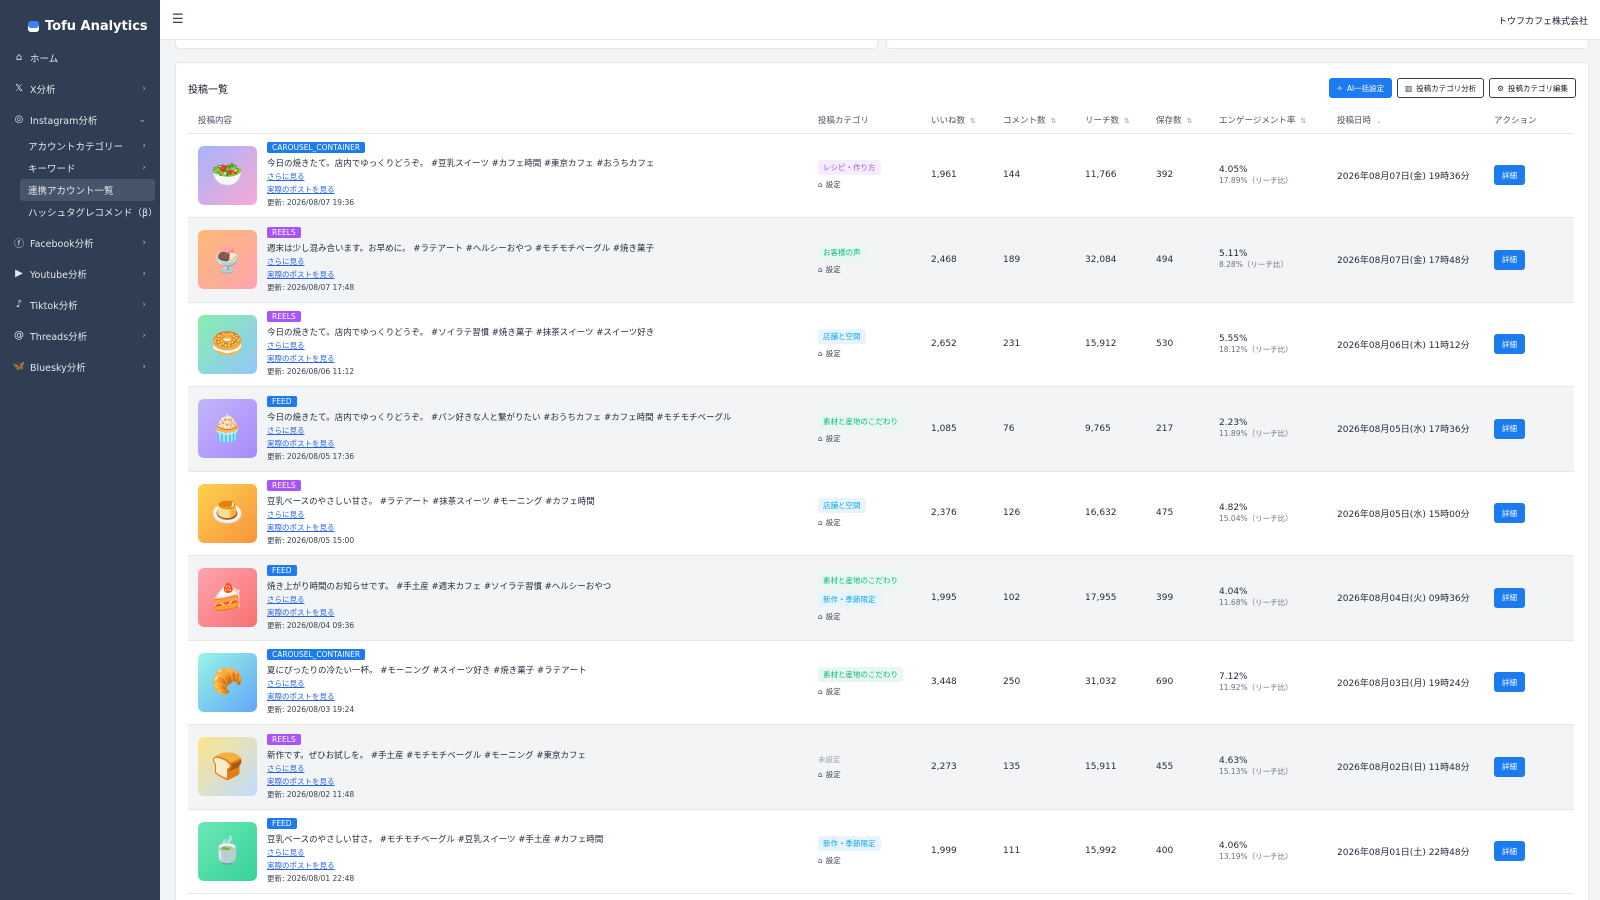  What do you see at coordinates (1360, 88) in the screenshot?
I see `ai-bulk-setting-button: ✧ AI一括設定` at bounding box center [1360, 88].